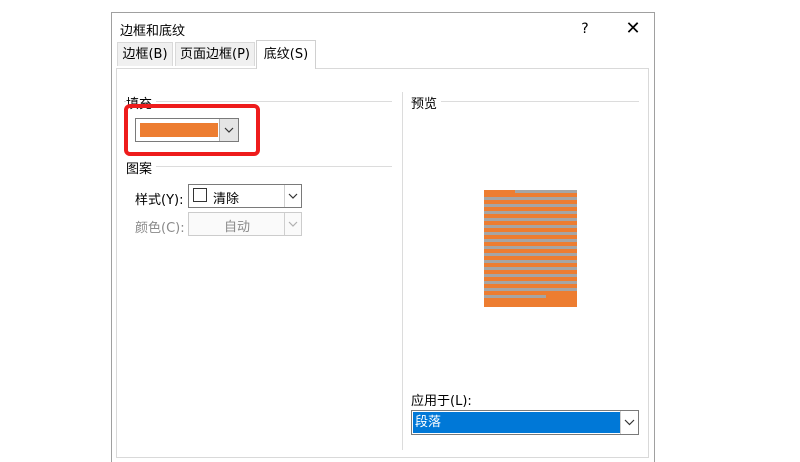 The height and width of the screenshot is (462, 800). What do you see at coordinates (160, 228) in the screenshot?
I see `color-label: 颜色(C):` at bounding box center [160, 228].